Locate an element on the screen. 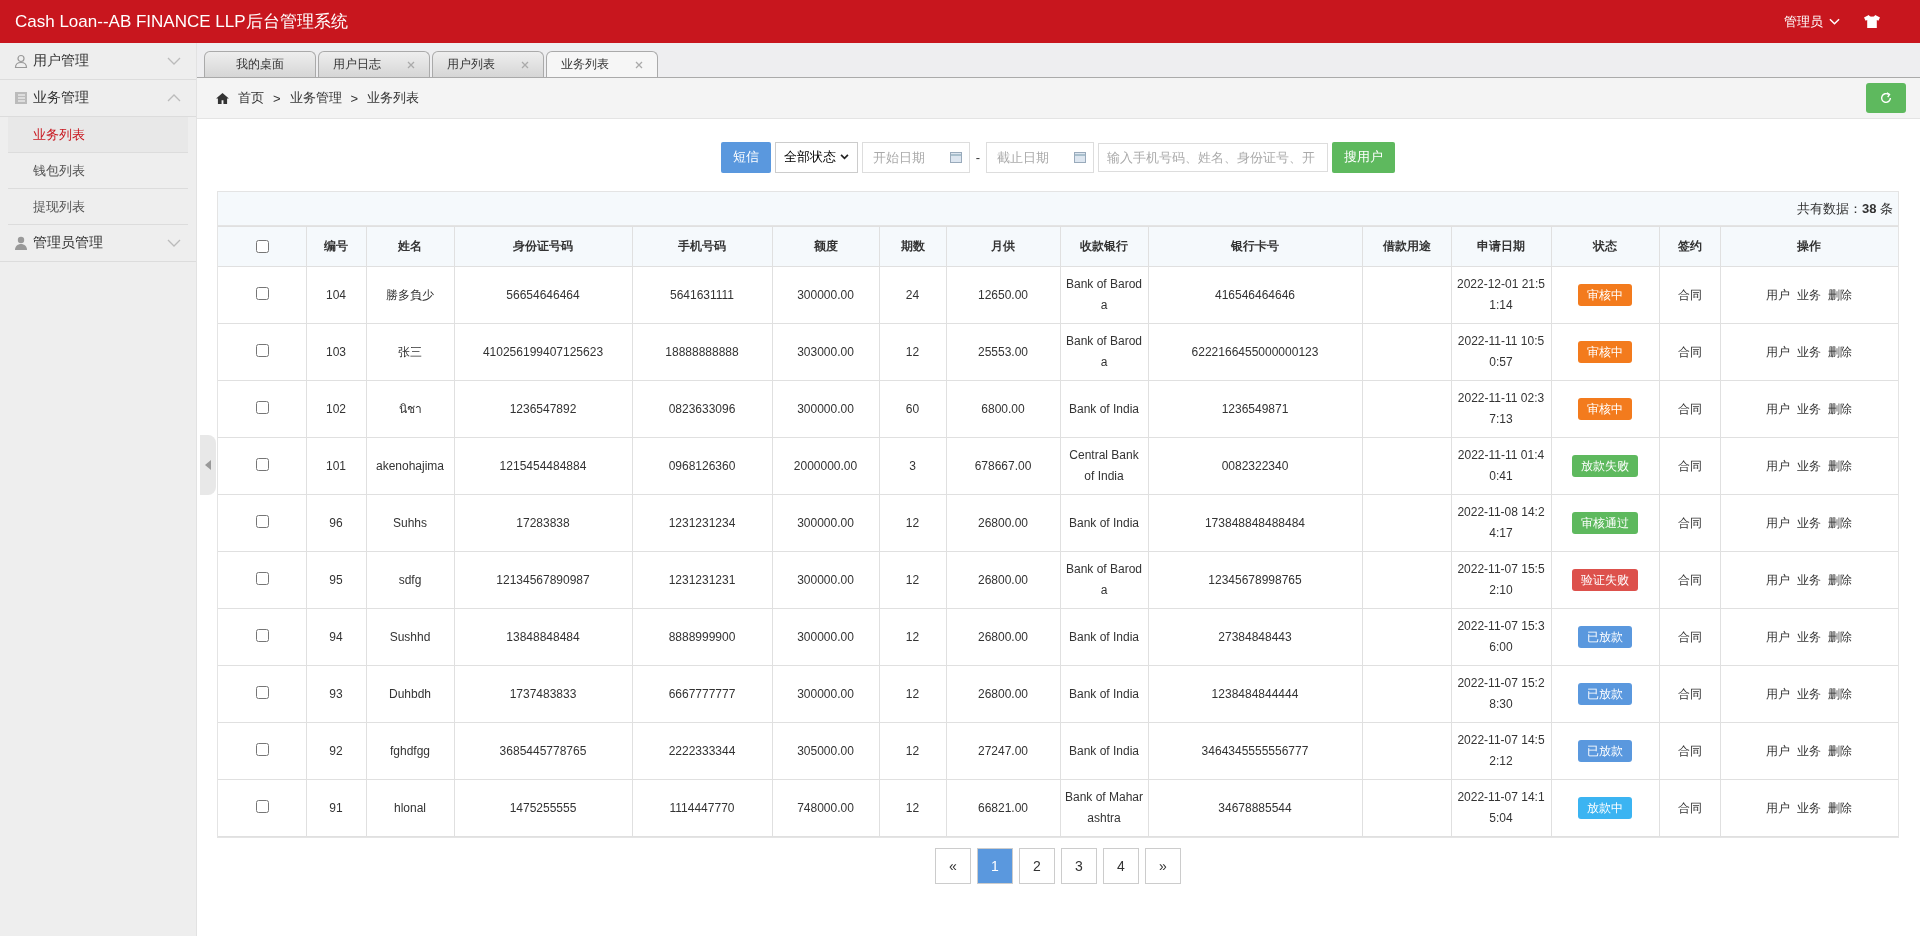  page-button: 4 is located at coordinates (1121, 866).